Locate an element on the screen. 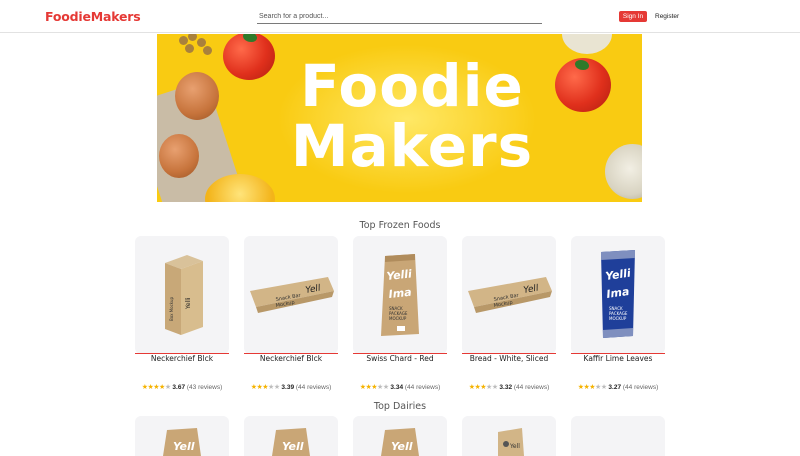  rating-value: 3.67 is located at coordinates (179, 387).